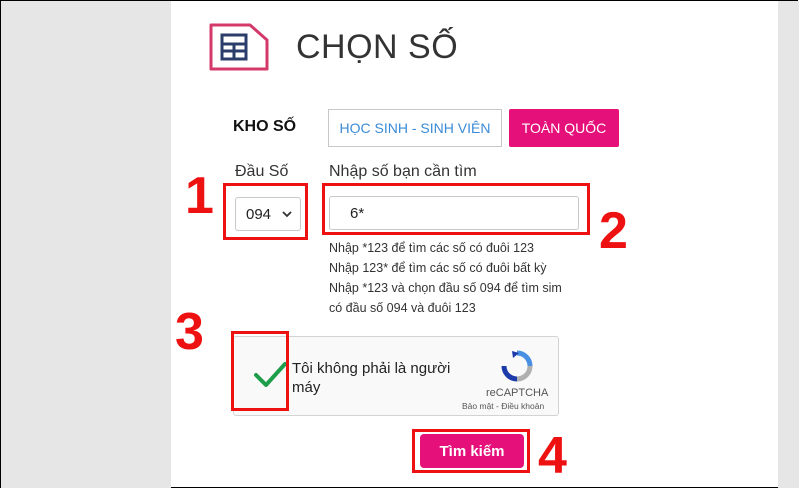 The height and width of the screenshot is (490, 800). What do you see at coordinates (402, 308) in the screenshot?
I see `search-hint-4: có đầu số 094 và đuôi 123` at bounding box center [402, 308].